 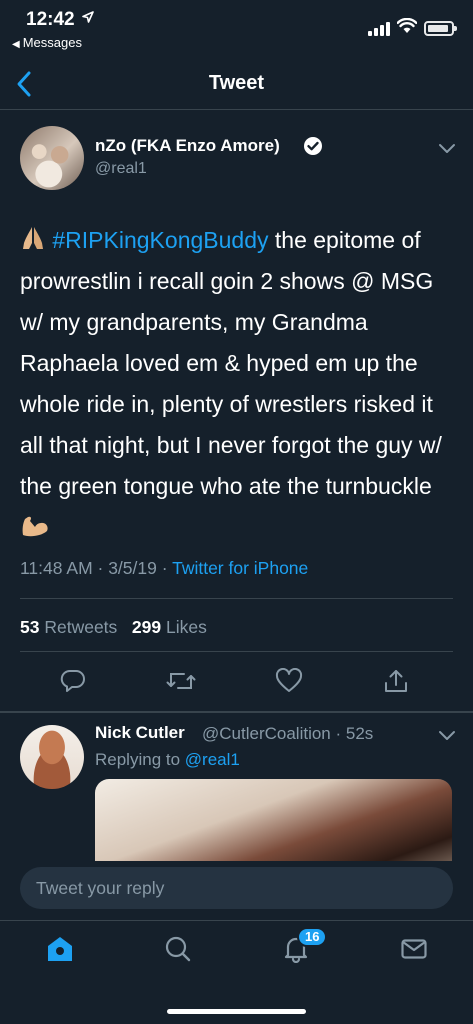 What do you see at coordinates (73, 681) in the screenshot?
I see `reply-icon` at bounding box center [73, 681].